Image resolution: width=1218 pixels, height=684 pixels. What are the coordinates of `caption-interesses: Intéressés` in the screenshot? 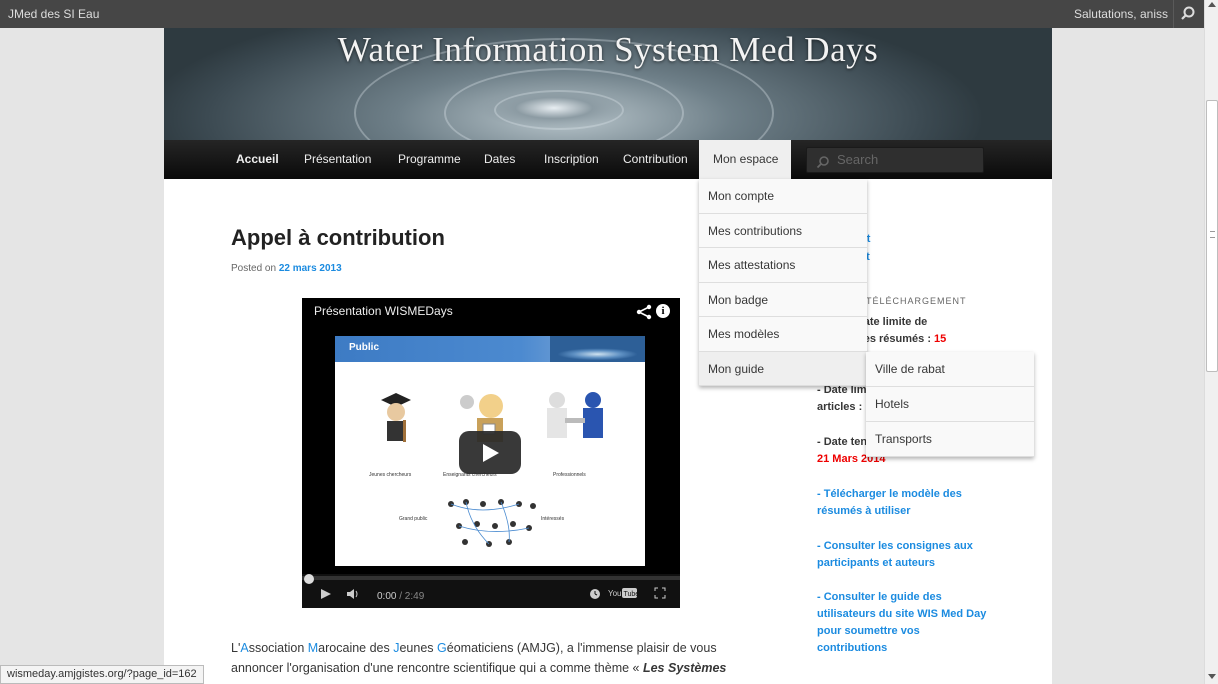 It's located at (553, 519).